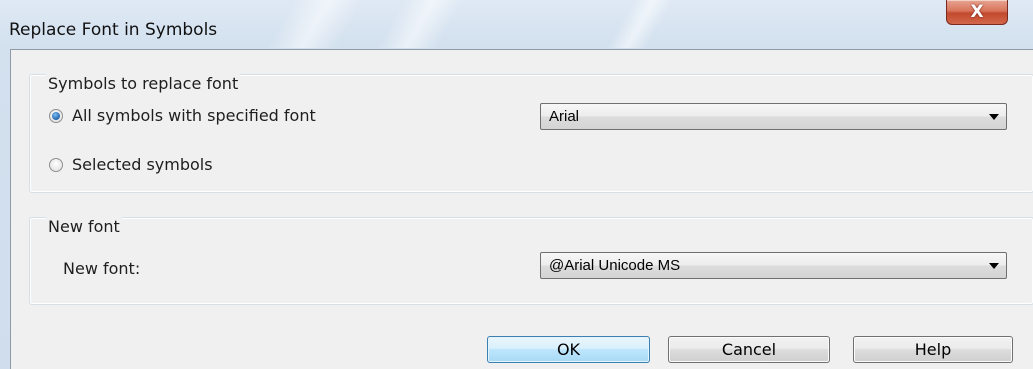 Image resolution: width=1033 pixels, height=369 pixels. Describe the element at coordinates (933, 349) in the screenshot. I see `help-button: Help` at that location.